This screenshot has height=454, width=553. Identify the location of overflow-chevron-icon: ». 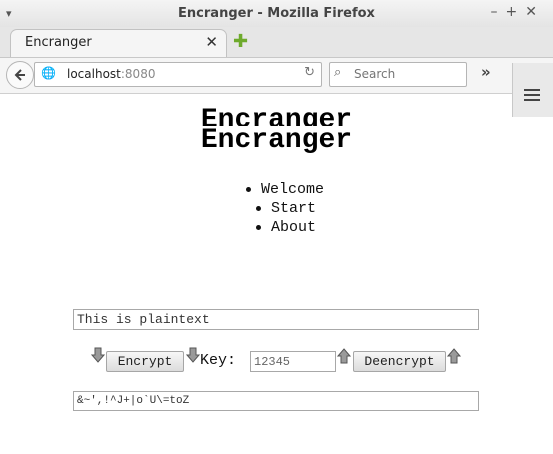
(486, 72).